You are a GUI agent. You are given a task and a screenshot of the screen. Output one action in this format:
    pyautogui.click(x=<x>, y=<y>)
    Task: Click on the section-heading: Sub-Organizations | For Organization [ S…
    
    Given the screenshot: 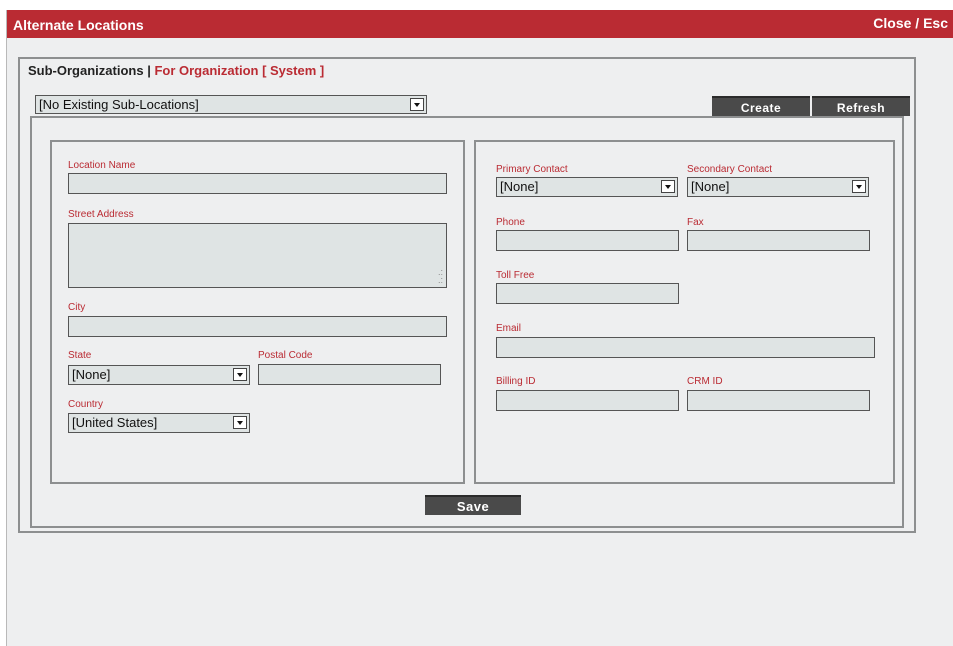 What is the action you would take?
    pyautogui.click(x=176, y=70)
    